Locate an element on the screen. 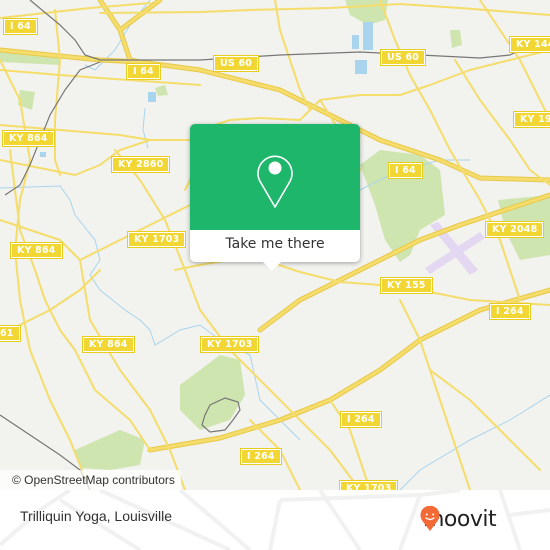 This screenshot has width=550, height=550. popup-header is located at coordinates (275, 177).